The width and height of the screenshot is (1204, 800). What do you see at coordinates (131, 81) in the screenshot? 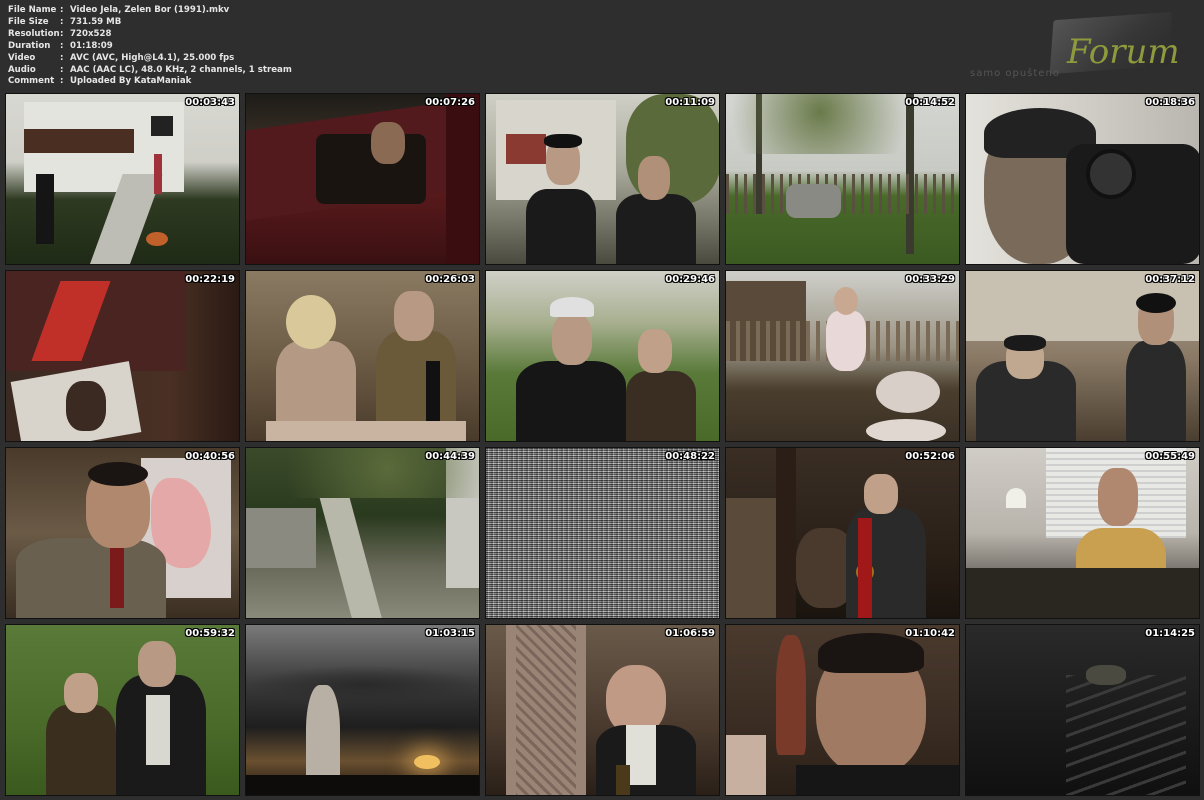
I see `info-value: Uploaded By KataManiak` at bounding box center [131, 81].